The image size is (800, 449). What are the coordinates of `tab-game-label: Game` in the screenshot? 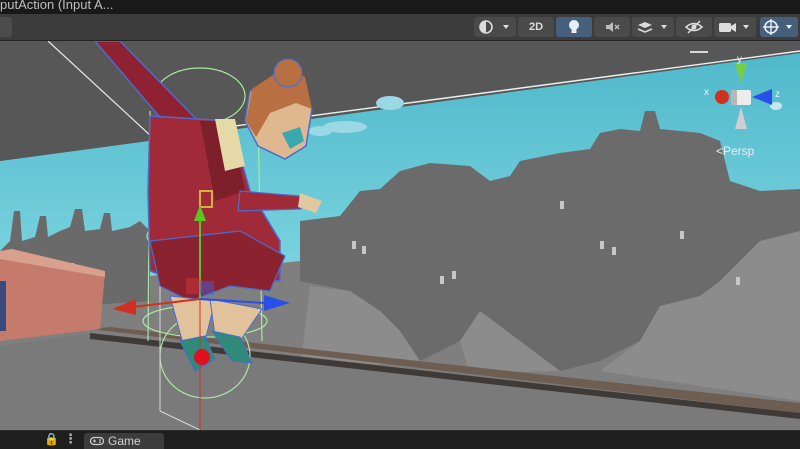 It's located at (124, 441).